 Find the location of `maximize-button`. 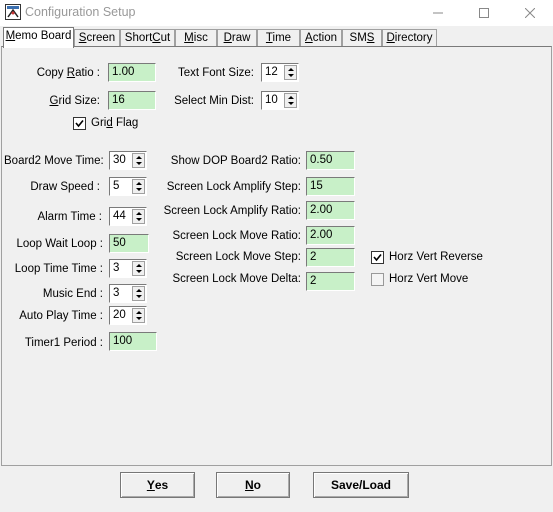

maximize-button is located at coordinates (484, 13).